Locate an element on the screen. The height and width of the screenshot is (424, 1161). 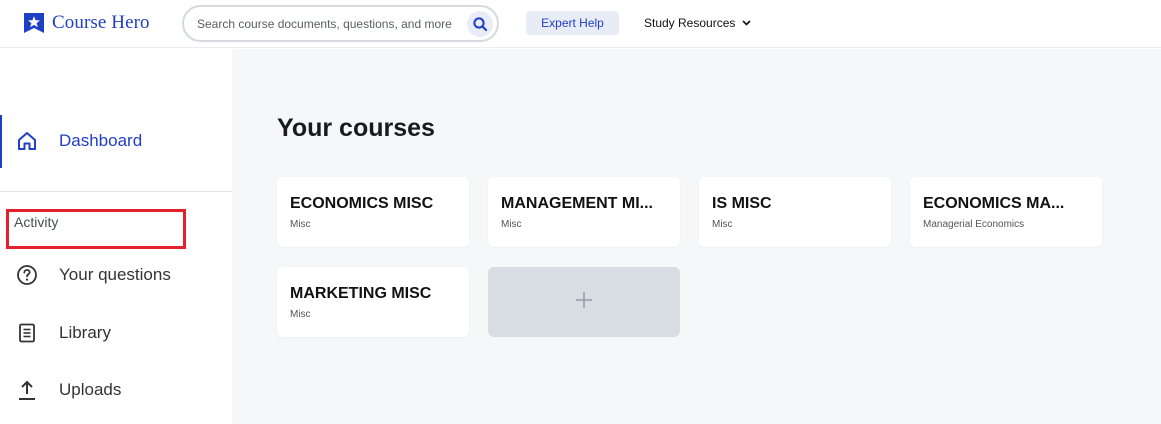
course-title: ECONOMICS MISC is located at coordinates (362, 203).